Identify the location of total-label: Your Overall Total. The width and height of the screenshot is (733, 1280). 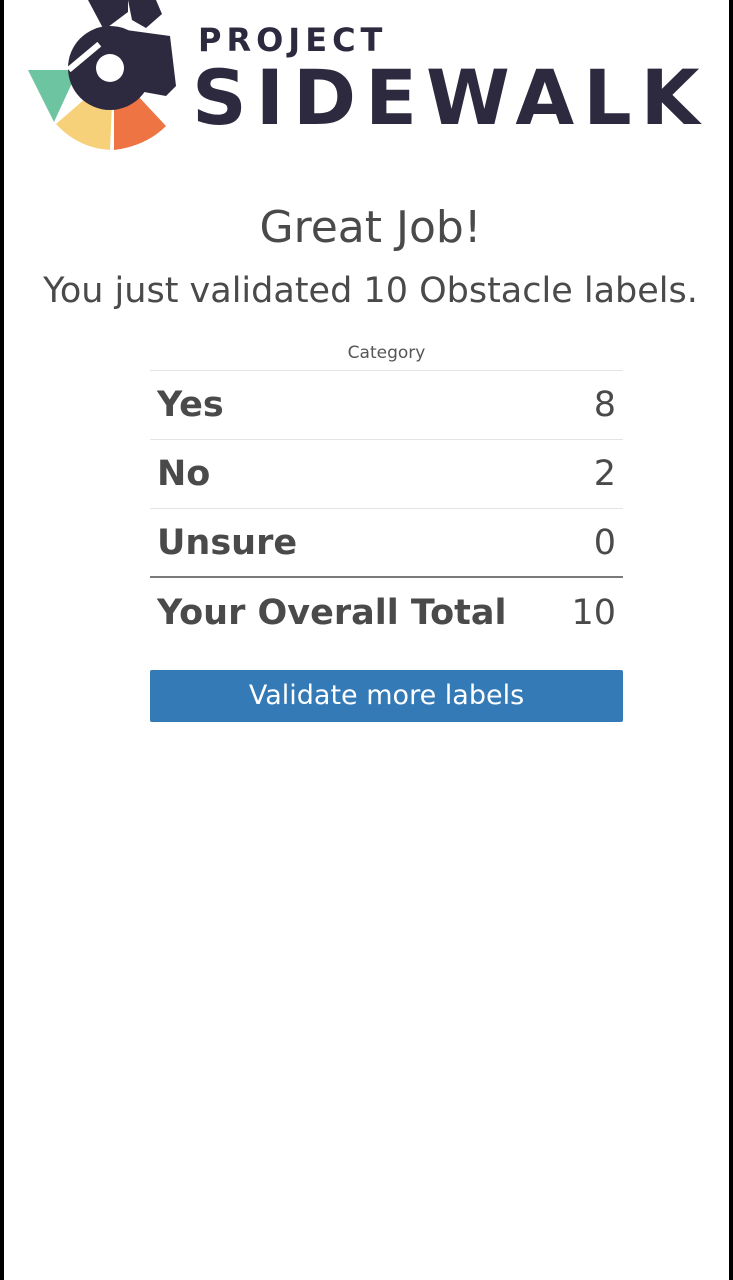
(332, 613).